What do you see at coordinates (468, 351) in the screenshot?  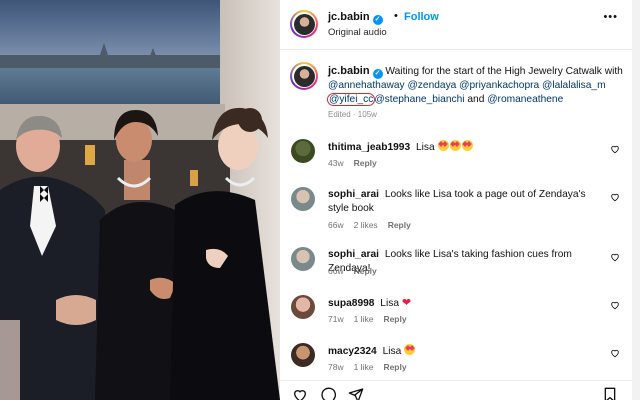 I see `comment-body: macy2324 Lisa` at bounding box center [468, 351].